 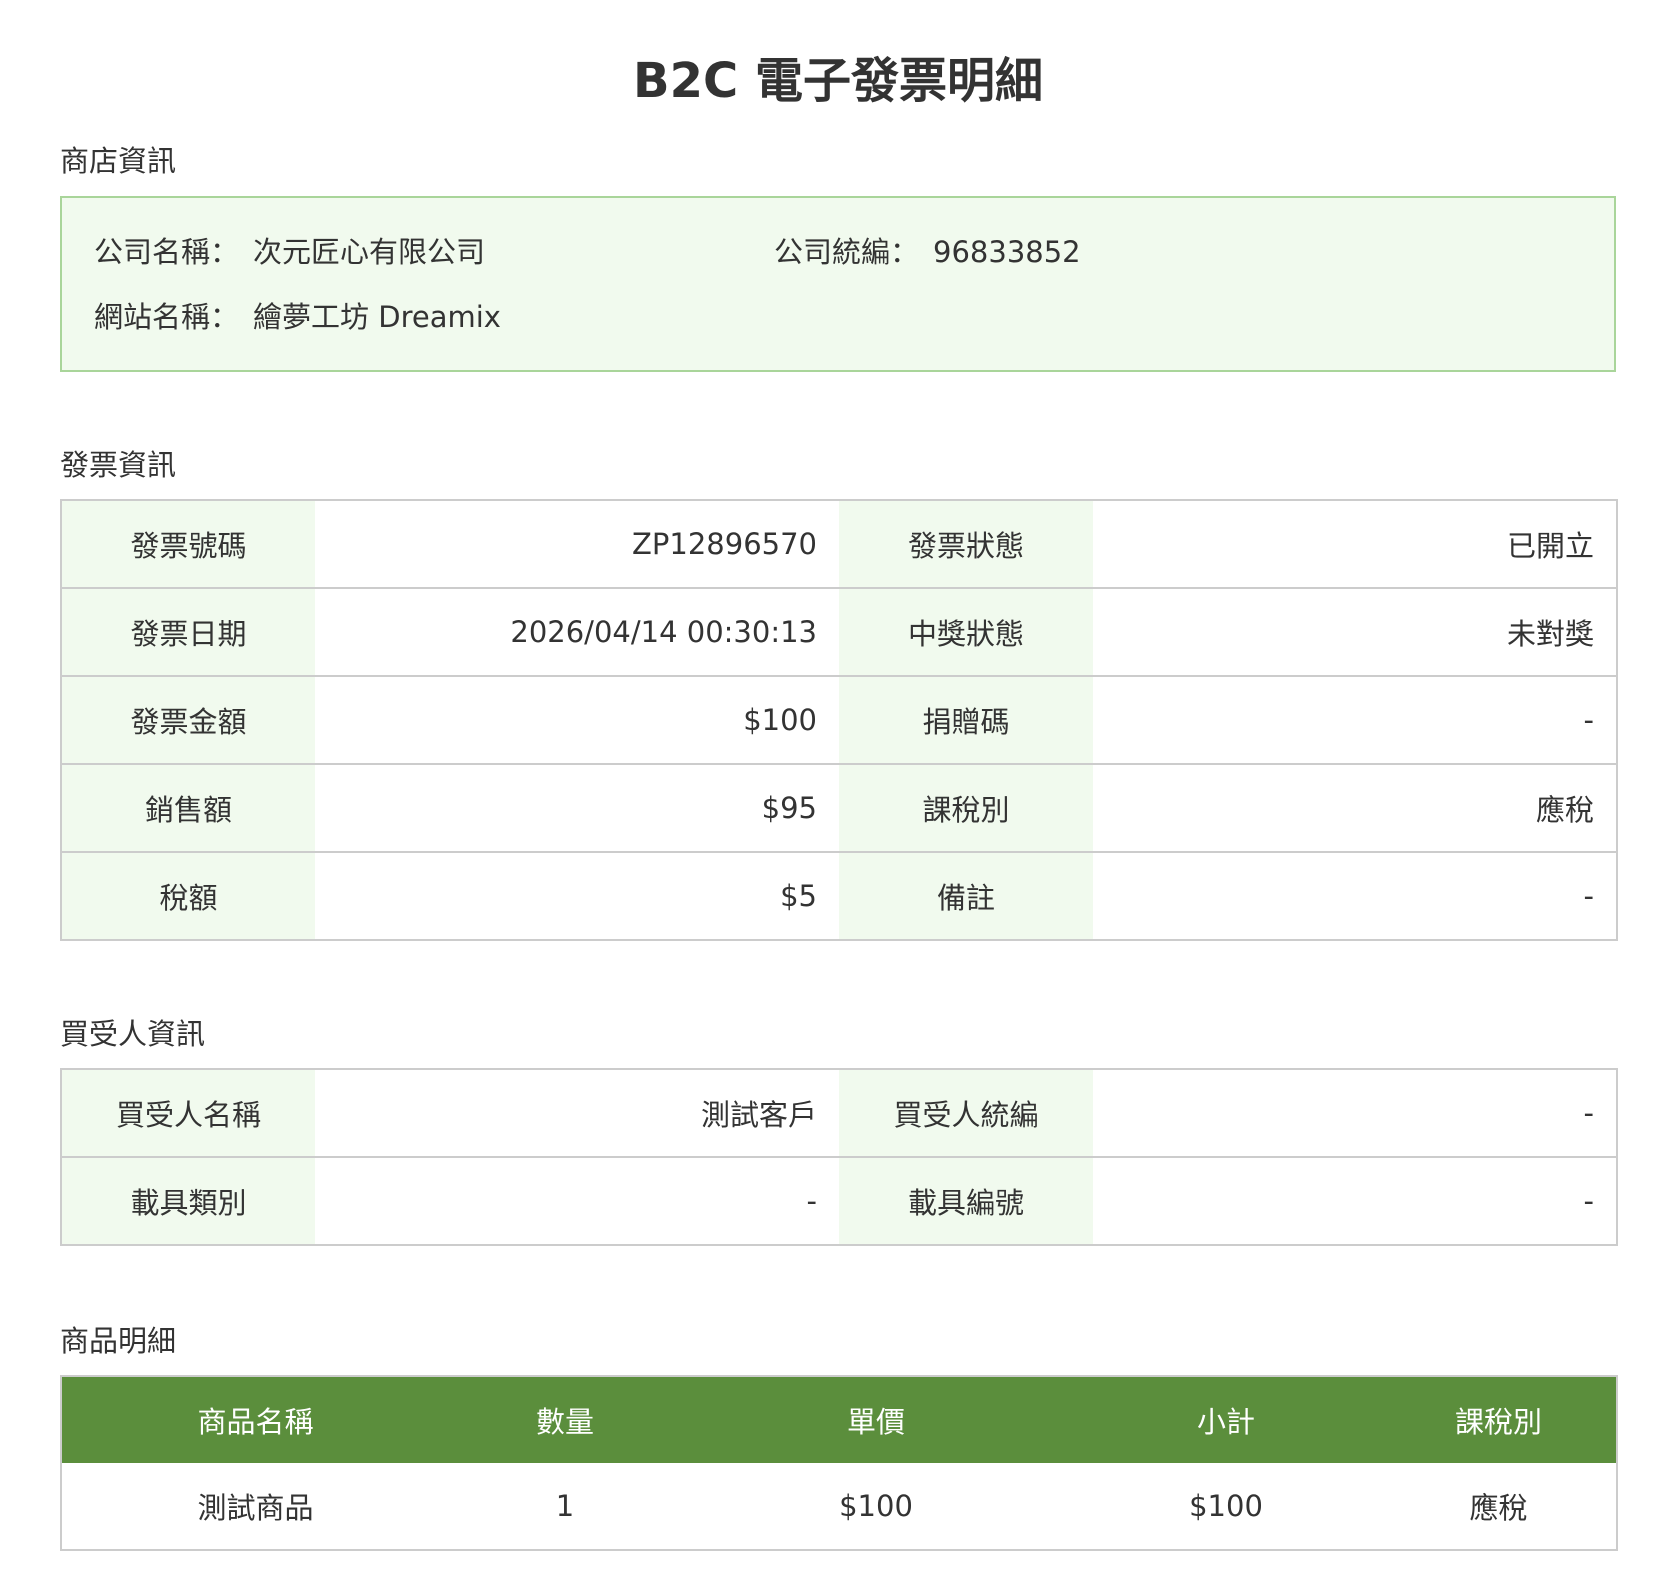 I want to click on invoice-amount-label: 發票金額, so click(x=188, y=720).